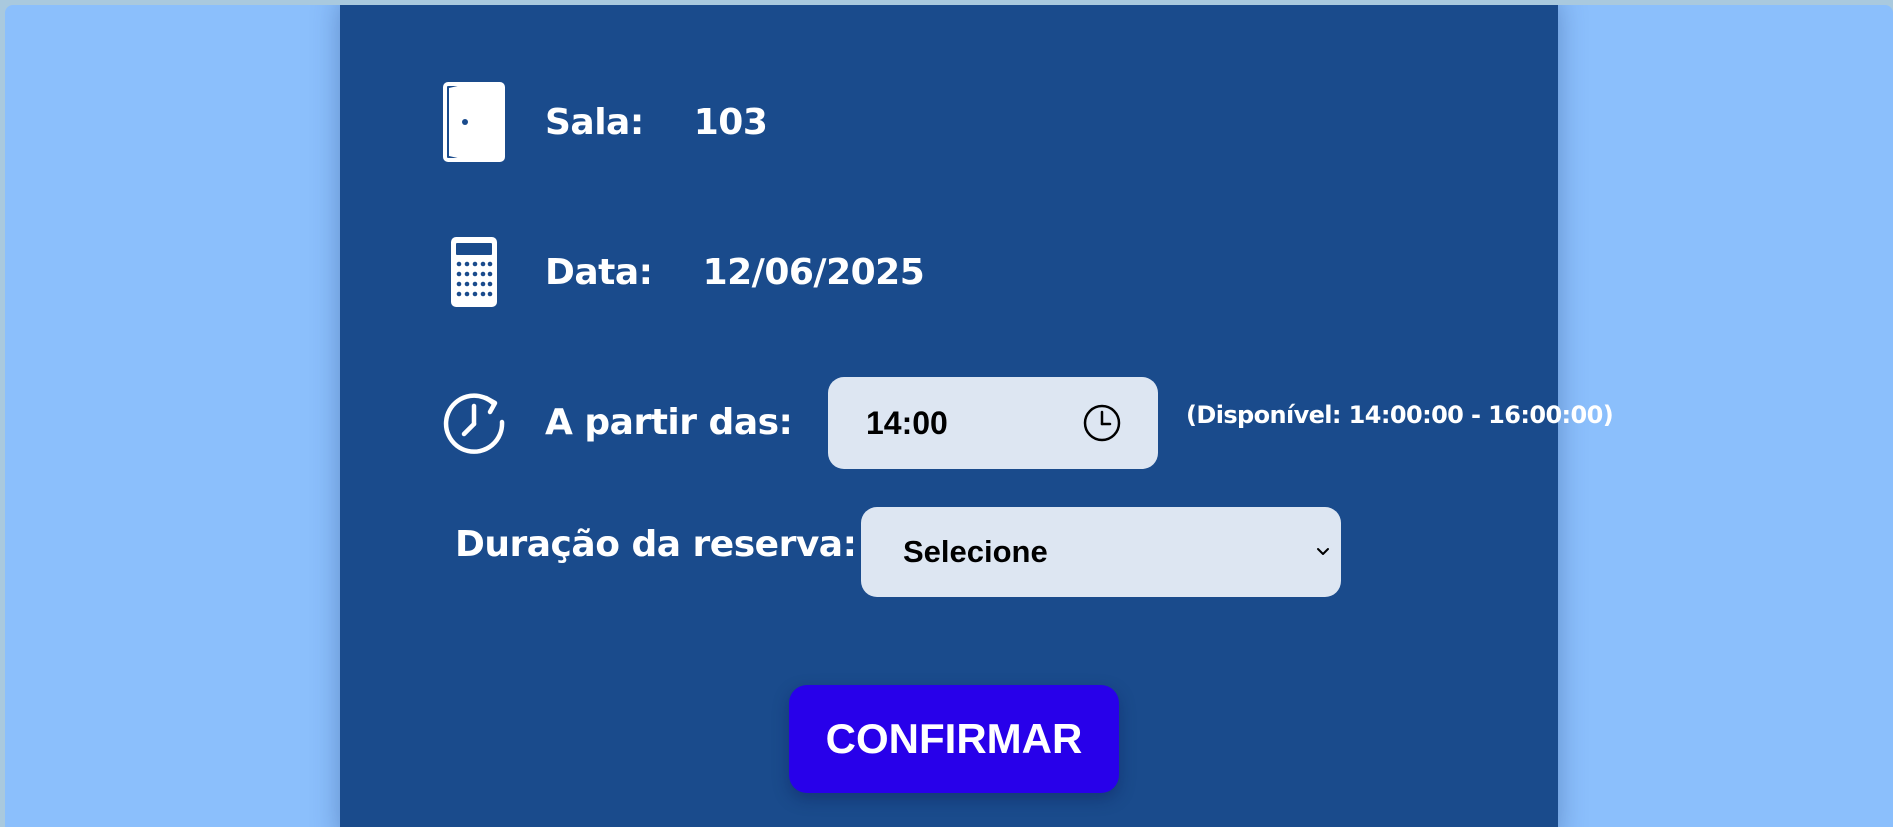 The height and width of the screenshot is (827, 1893). What do you see at coordinates (1400, 415) in the screenshot?
I see `availability-text: (Disponível: 14:00:00 - 16:00:00)` at bounding box center [1400, 415].